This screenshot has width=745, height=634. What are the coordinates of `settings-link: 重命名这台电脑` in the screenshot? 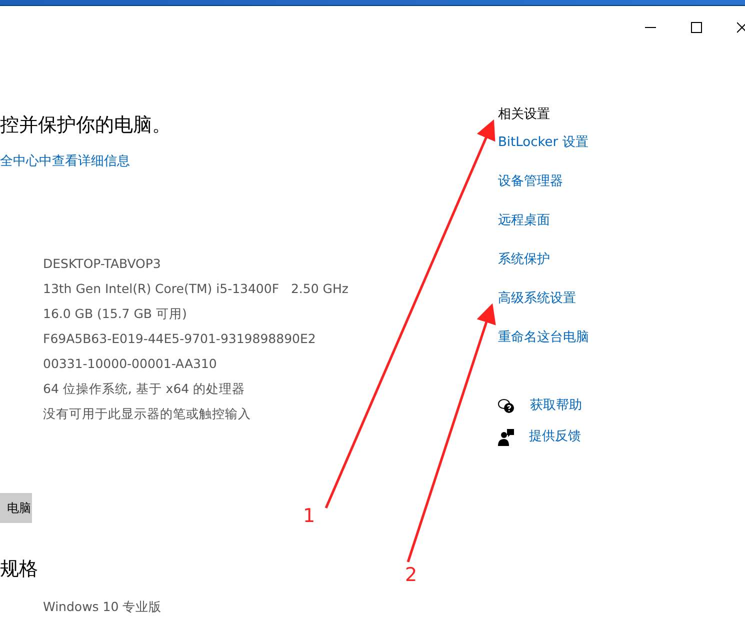 It's located at (543, 338).